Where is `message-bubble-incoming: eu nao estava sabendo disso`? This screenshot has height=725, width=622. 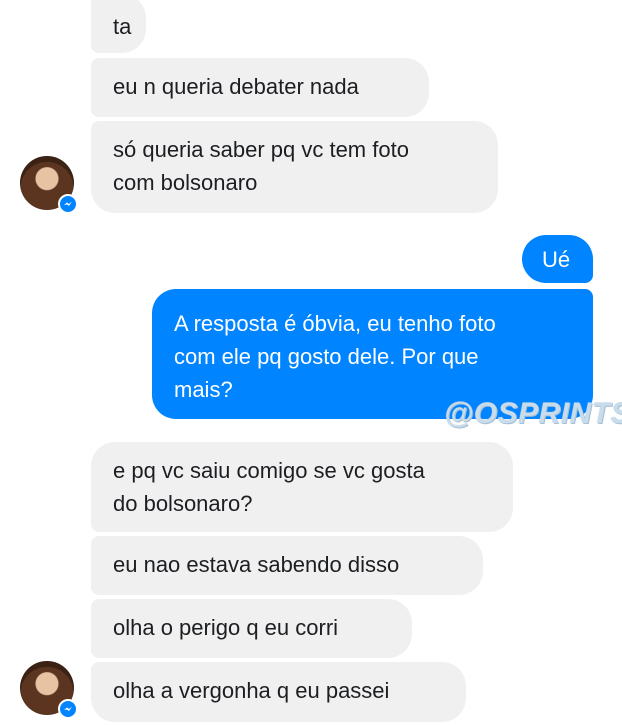
message-bubble-incoming: eu nao estava sabendo disso is located at coordinates (287, 565).